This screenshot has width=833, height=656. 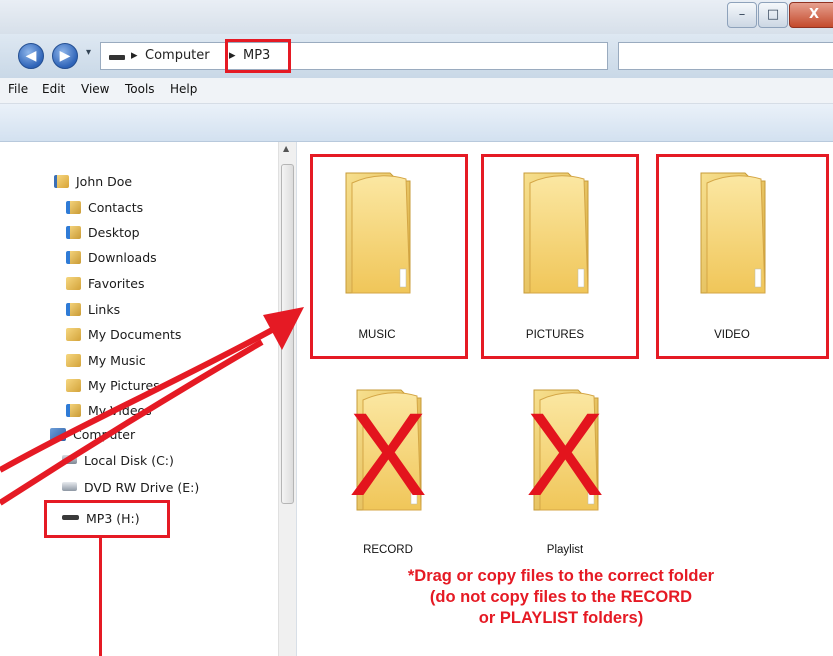 I want to click on menu-file: File, so click(x=18, y=89).